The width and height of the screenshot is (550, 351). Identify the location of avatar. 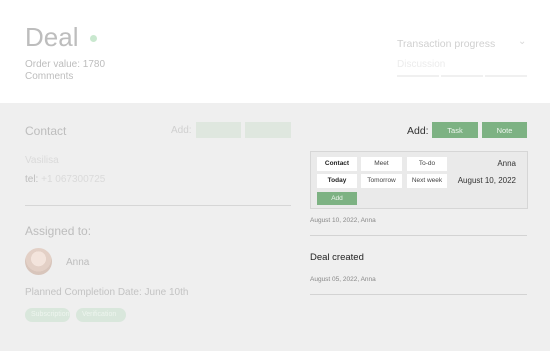
(38, 261).